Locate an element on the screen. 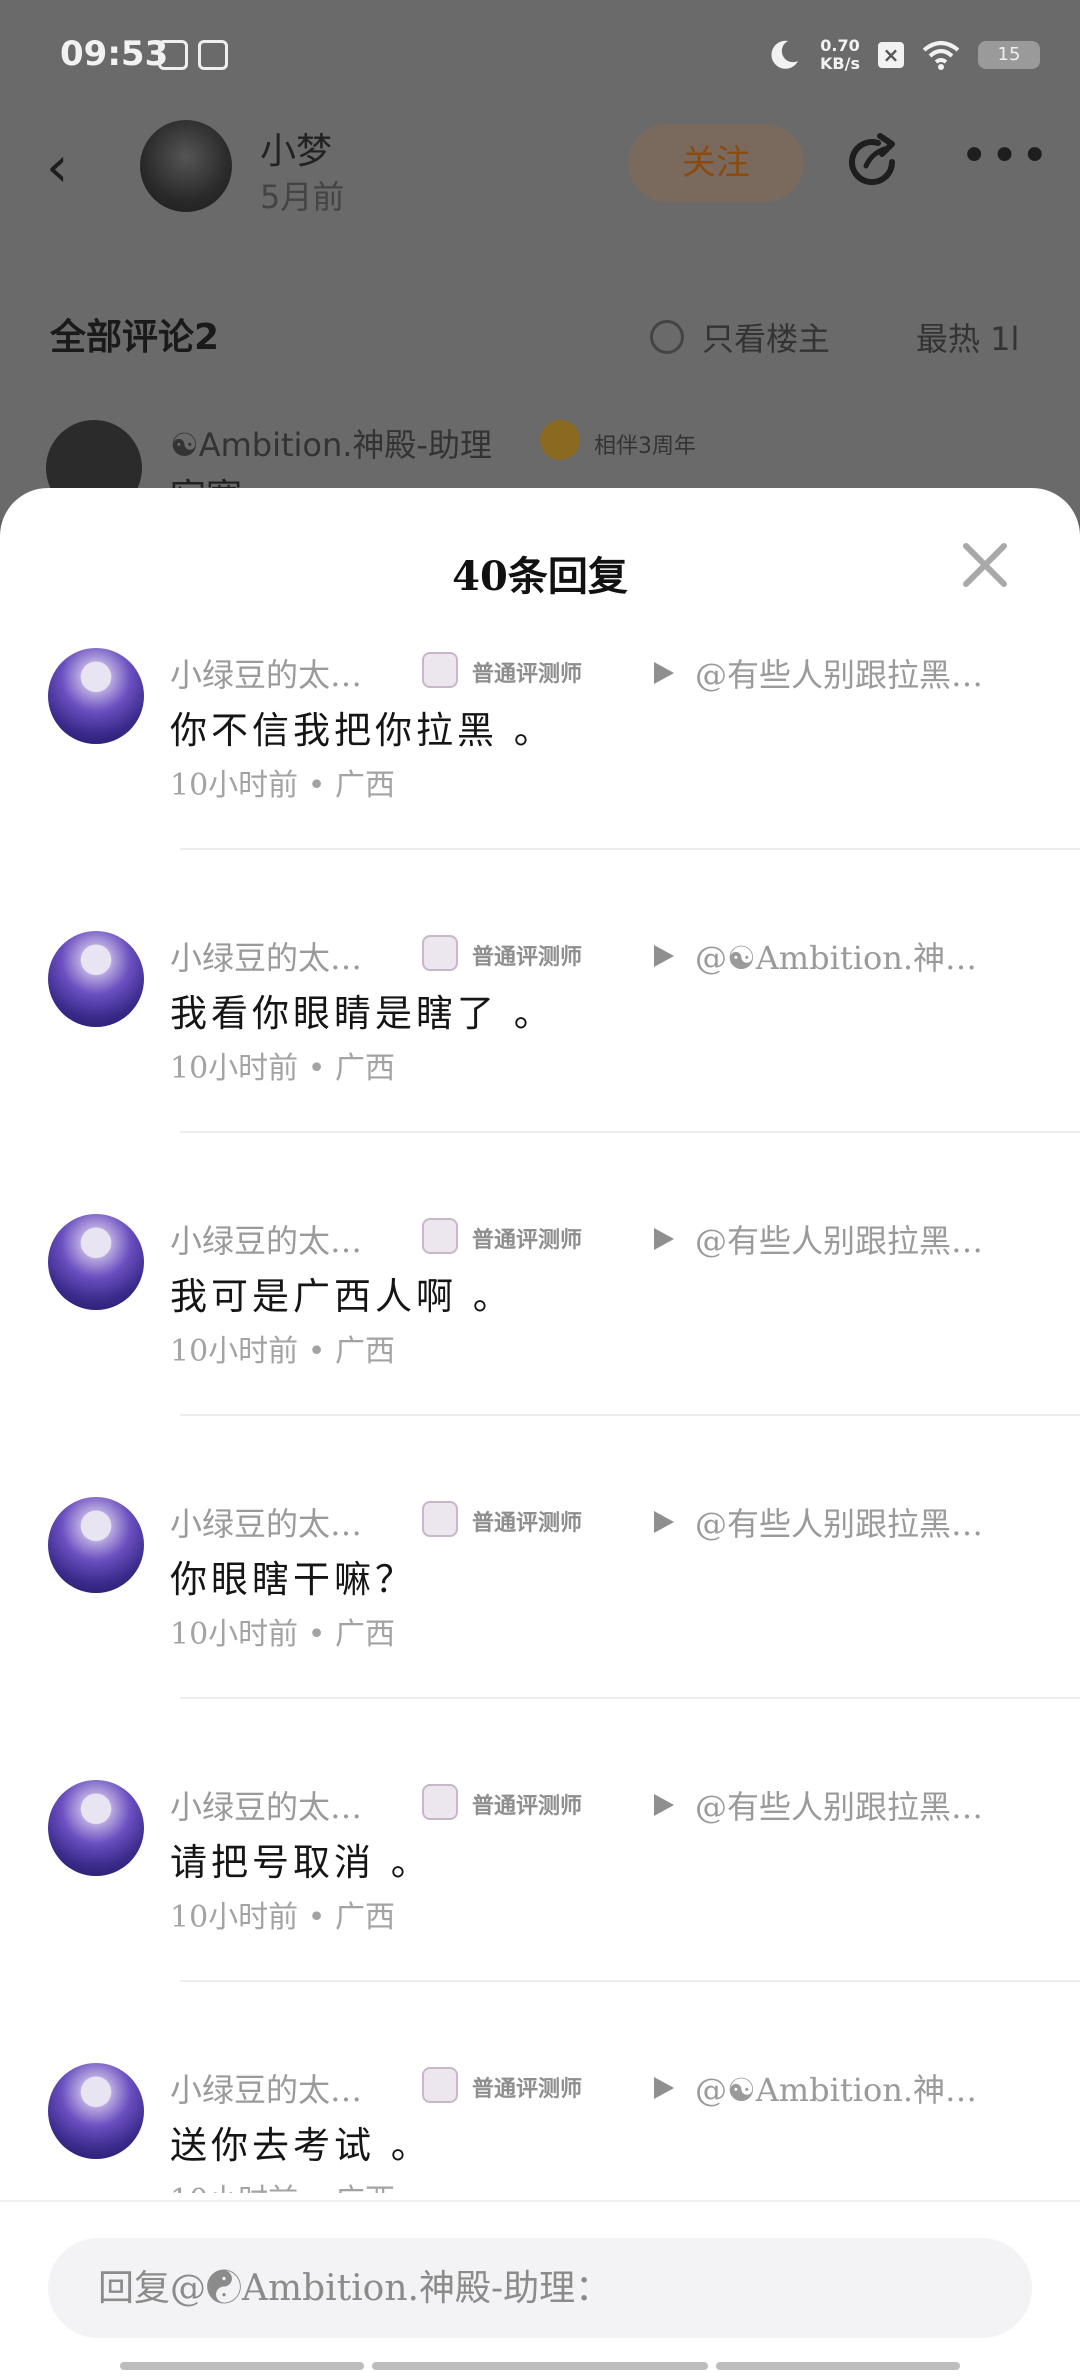  reply-text: 你不信我把你拉黑 。 is located at coordinates (362, 730).